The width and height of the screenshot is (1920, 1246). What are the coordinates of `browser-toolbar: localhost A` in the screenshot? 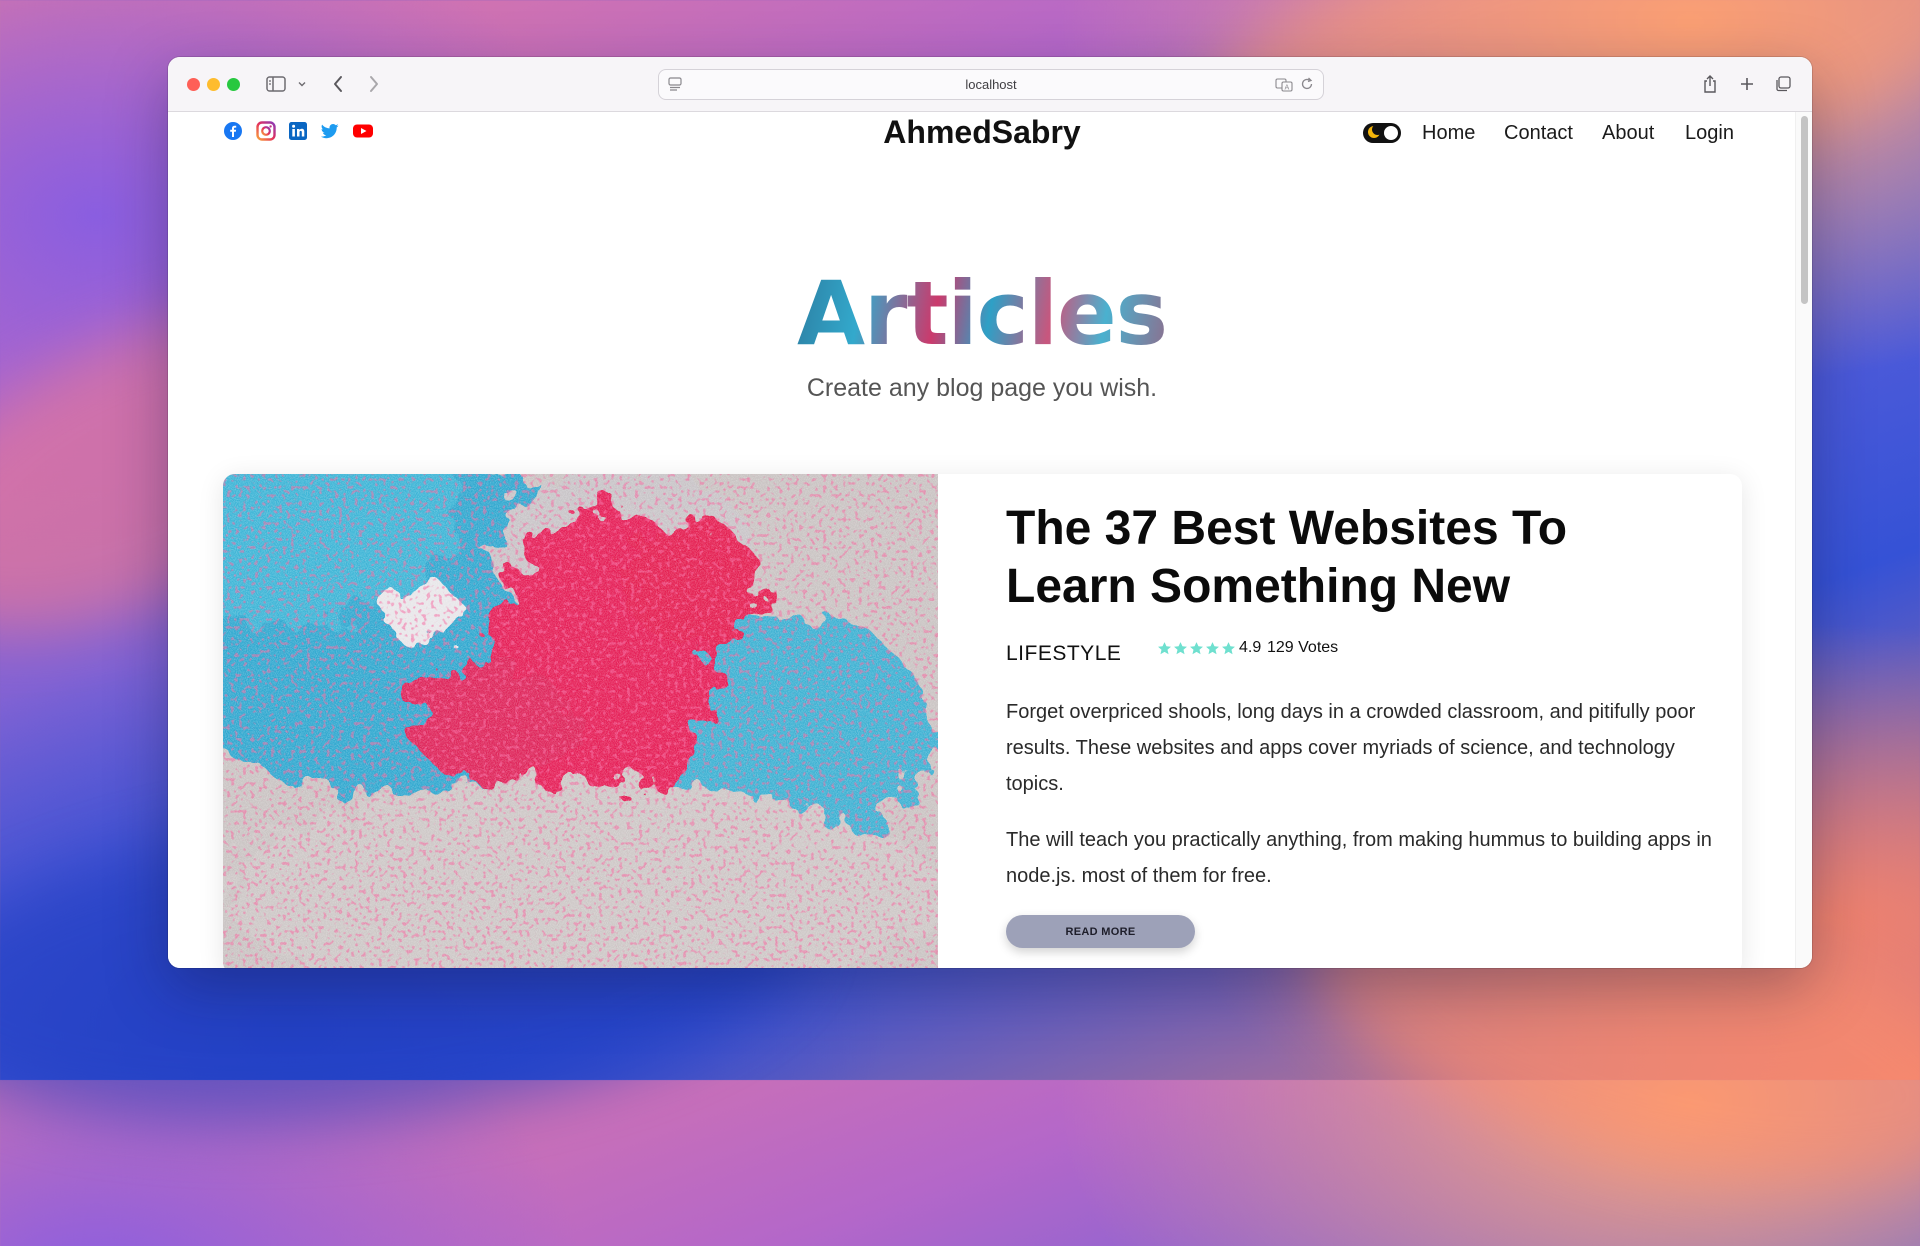 It's located at (990, 84).